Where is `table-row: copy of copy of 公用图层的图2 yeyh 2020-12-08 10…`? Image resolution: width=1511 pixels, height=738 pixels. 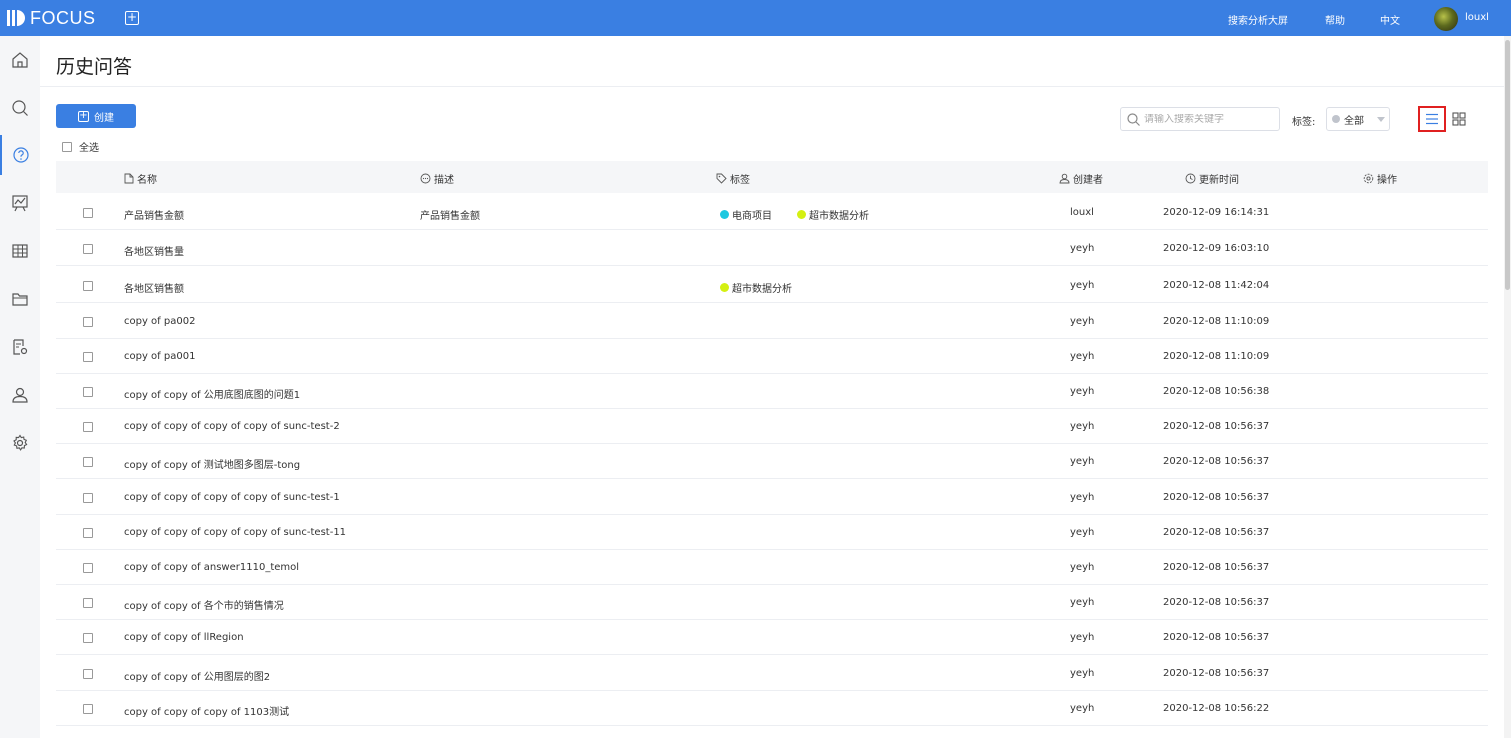
table-row: copy of copy of 公用图层的图2 yeyh 2020-12-08 10… is located at coordinates (772, 673).